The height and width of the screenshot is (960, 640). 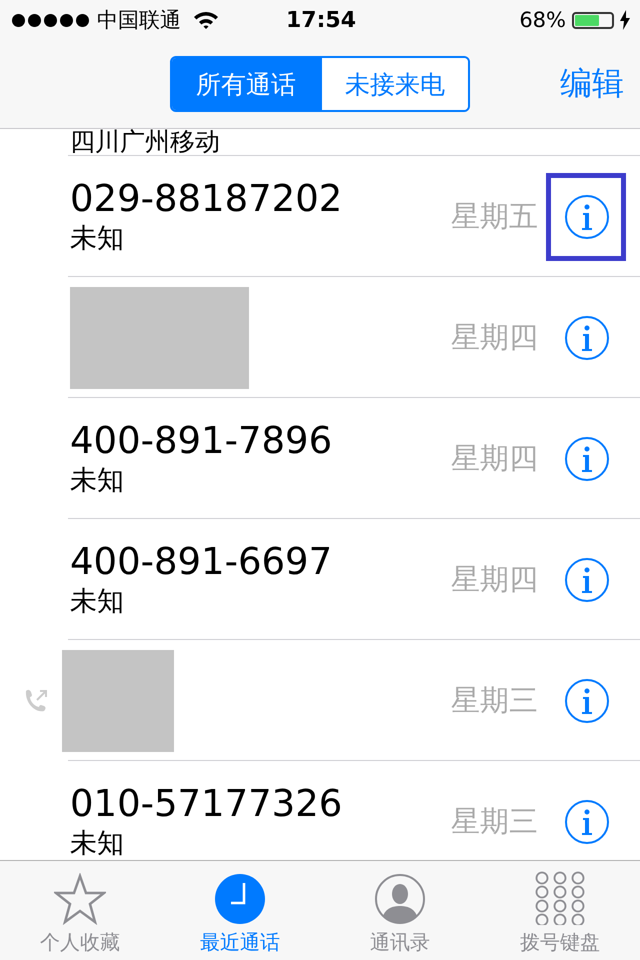 I want to click on call-day: 星期五, so click(x=494, y=216).